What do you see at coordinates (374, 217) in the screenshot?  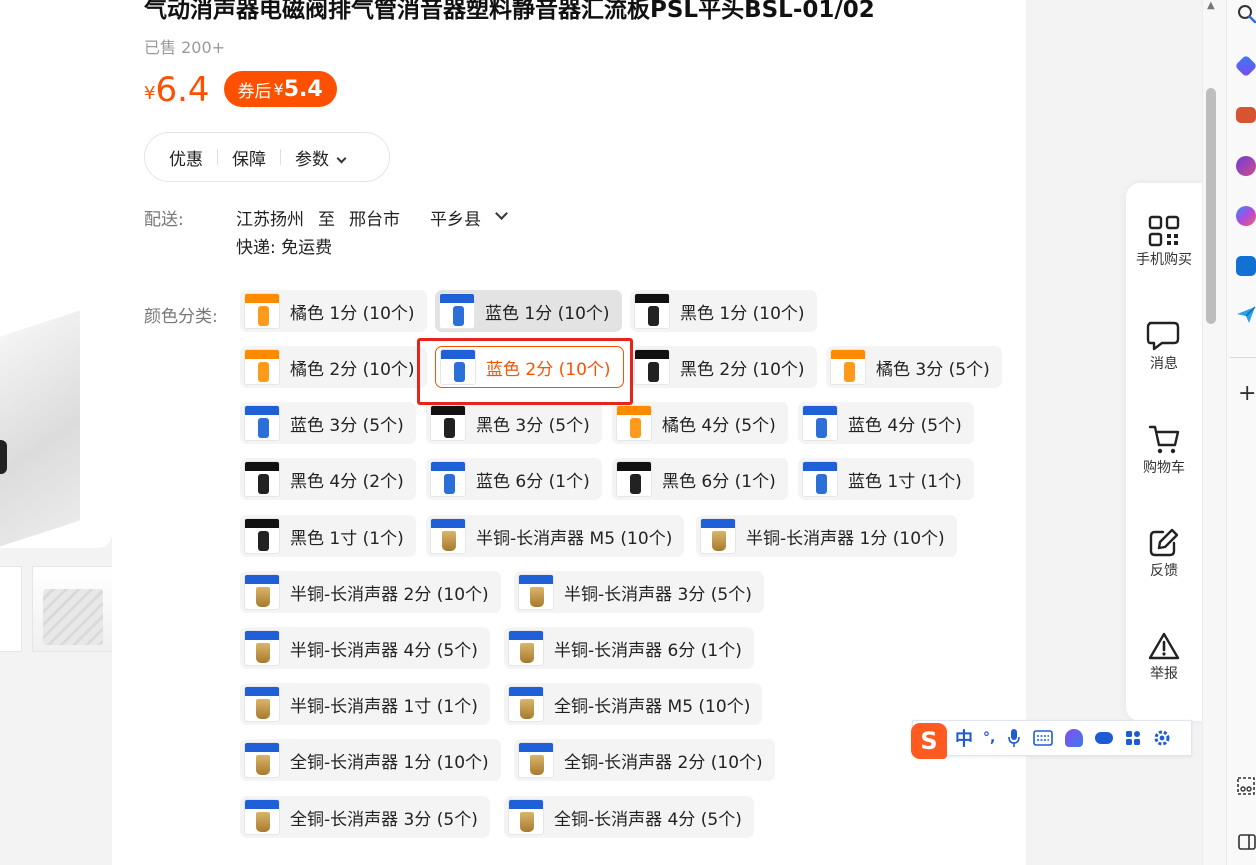 I see `shipping-city: 邢台市` at bounding box center [374, 217].